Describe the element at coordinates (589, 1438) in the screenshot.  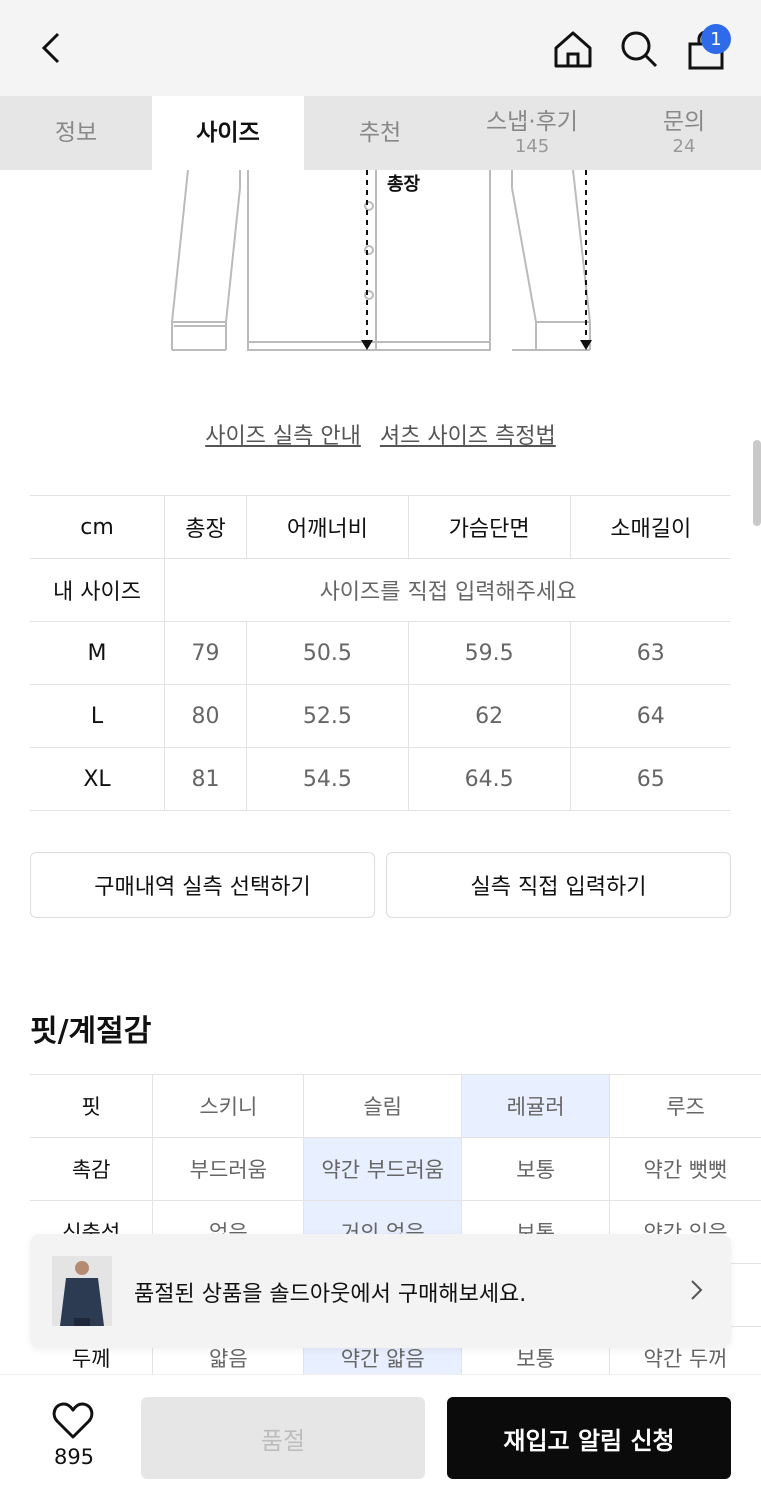
I see `restock-notify-button: 재입고 알림 신청` at that location.